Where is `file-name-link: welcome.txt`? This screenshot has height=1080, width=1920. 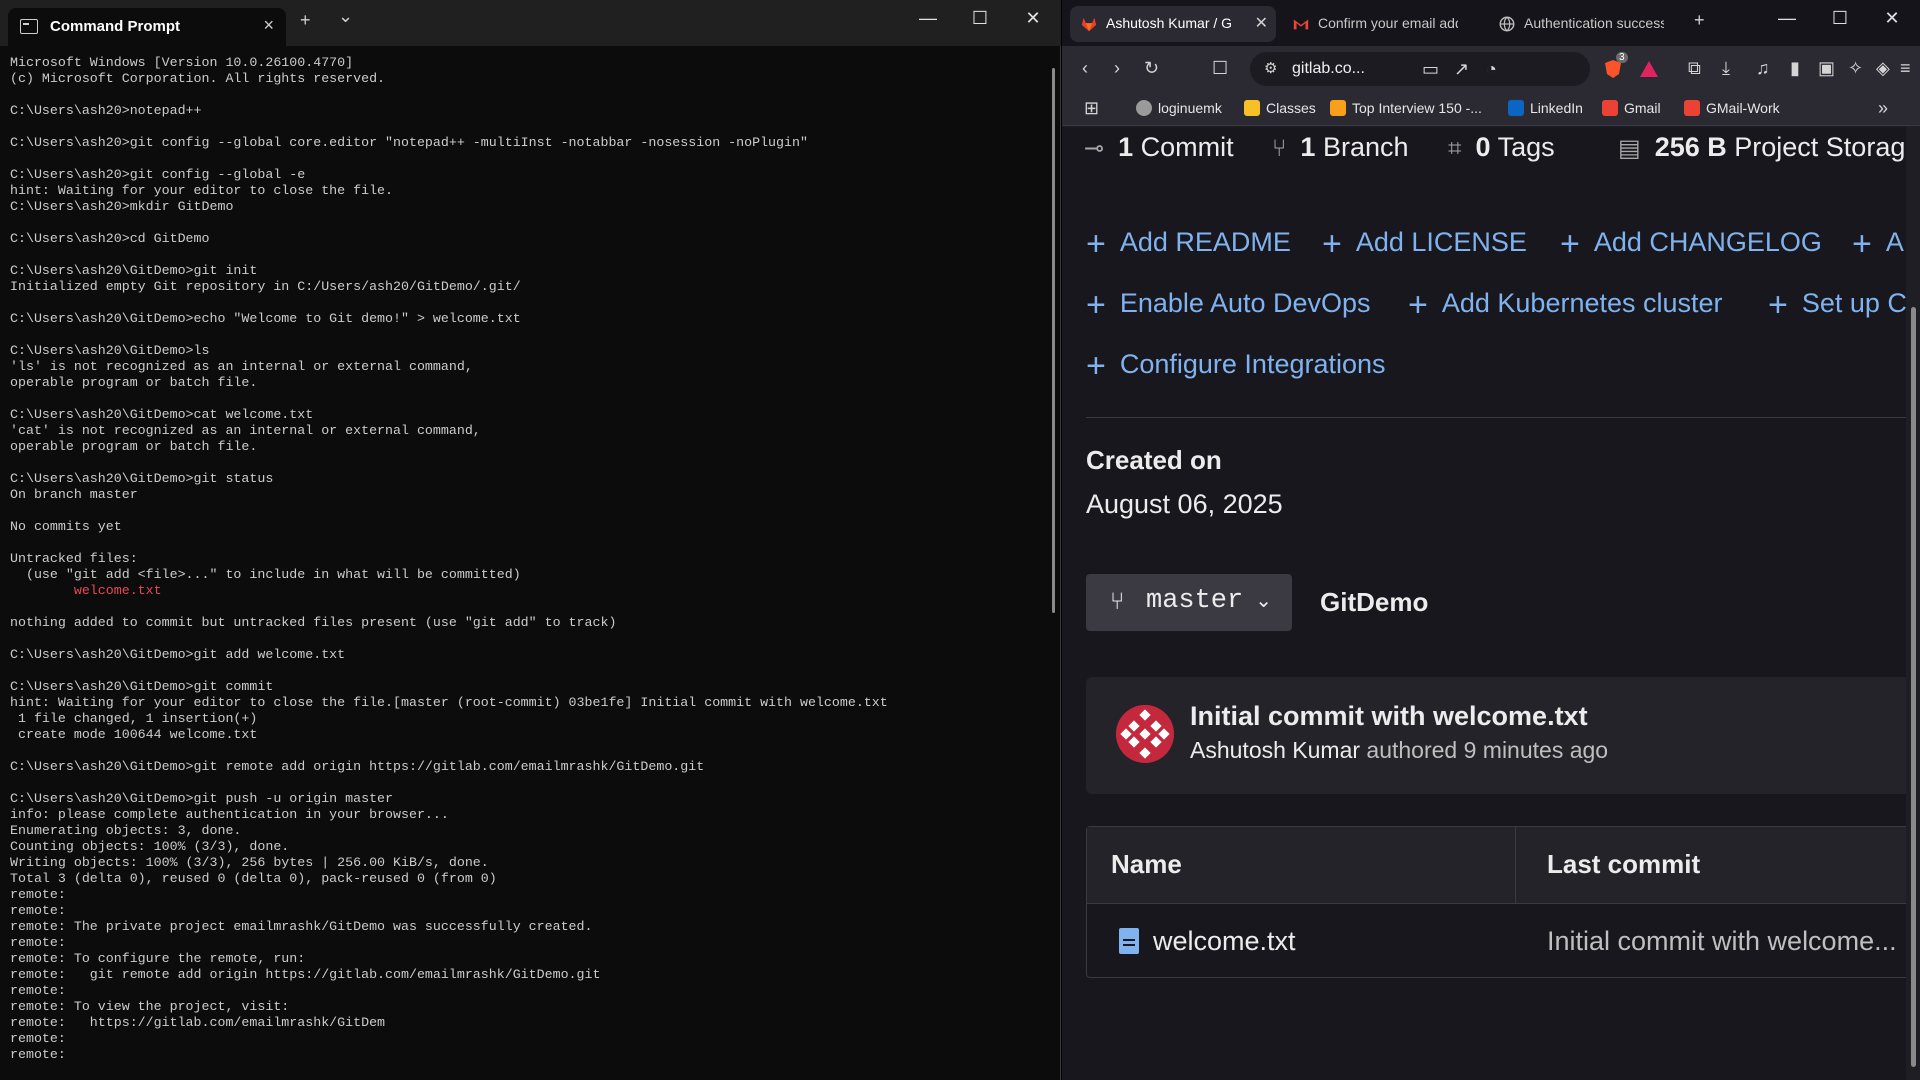 file-name-link: welcome.txt is located at coordinates (1224, 941).